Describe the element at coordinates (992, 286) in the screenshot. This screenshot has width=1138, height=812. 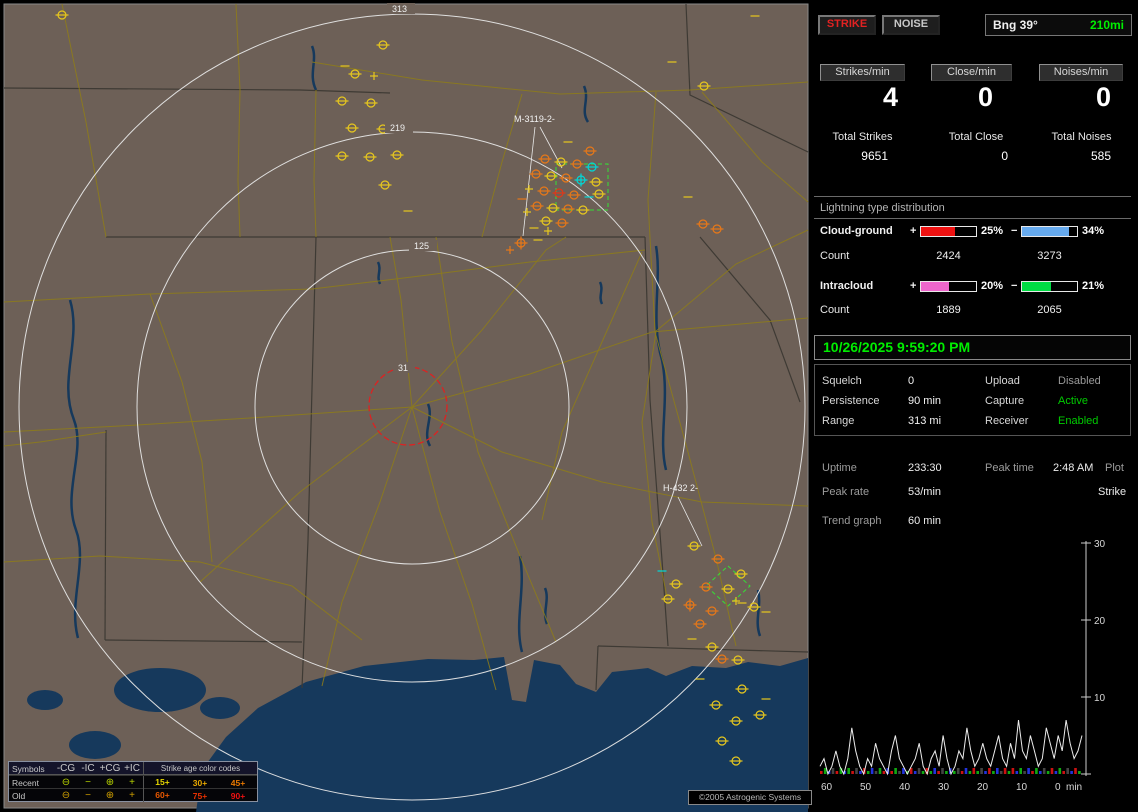
I see `ic-positive-pct: 20%` at that location.